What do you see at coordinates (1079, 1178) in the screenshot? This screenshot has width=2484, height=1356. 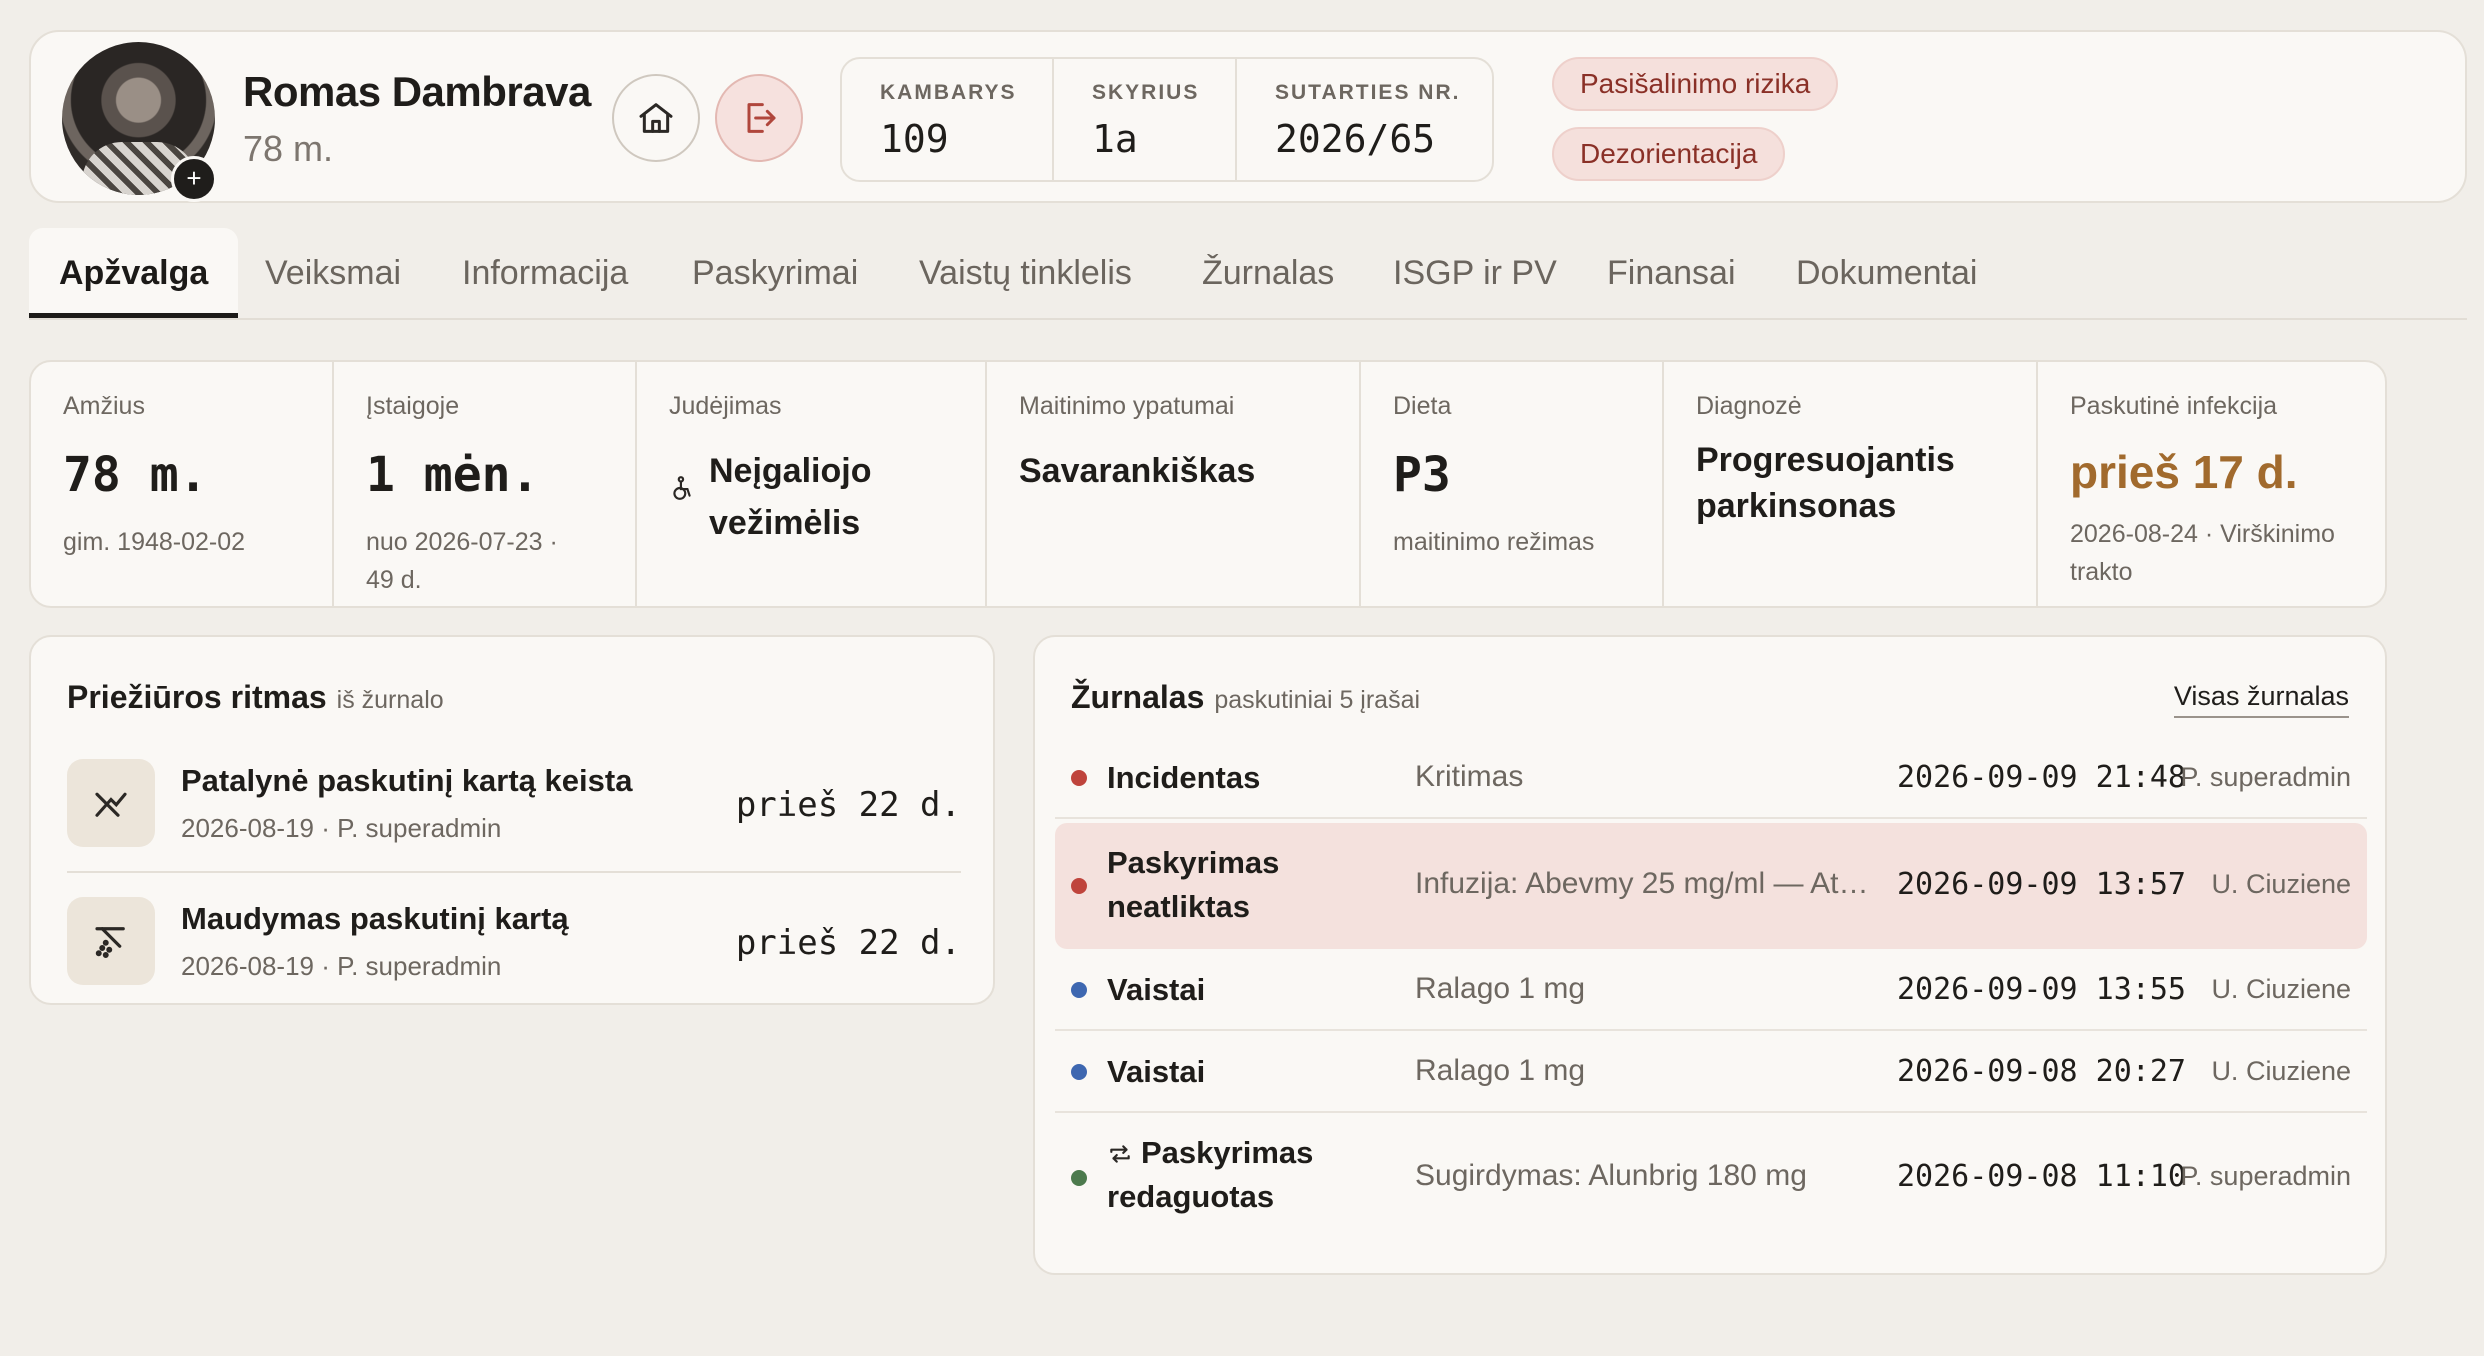 I see `status-dot-green` at bounding box center [1079, 1178].